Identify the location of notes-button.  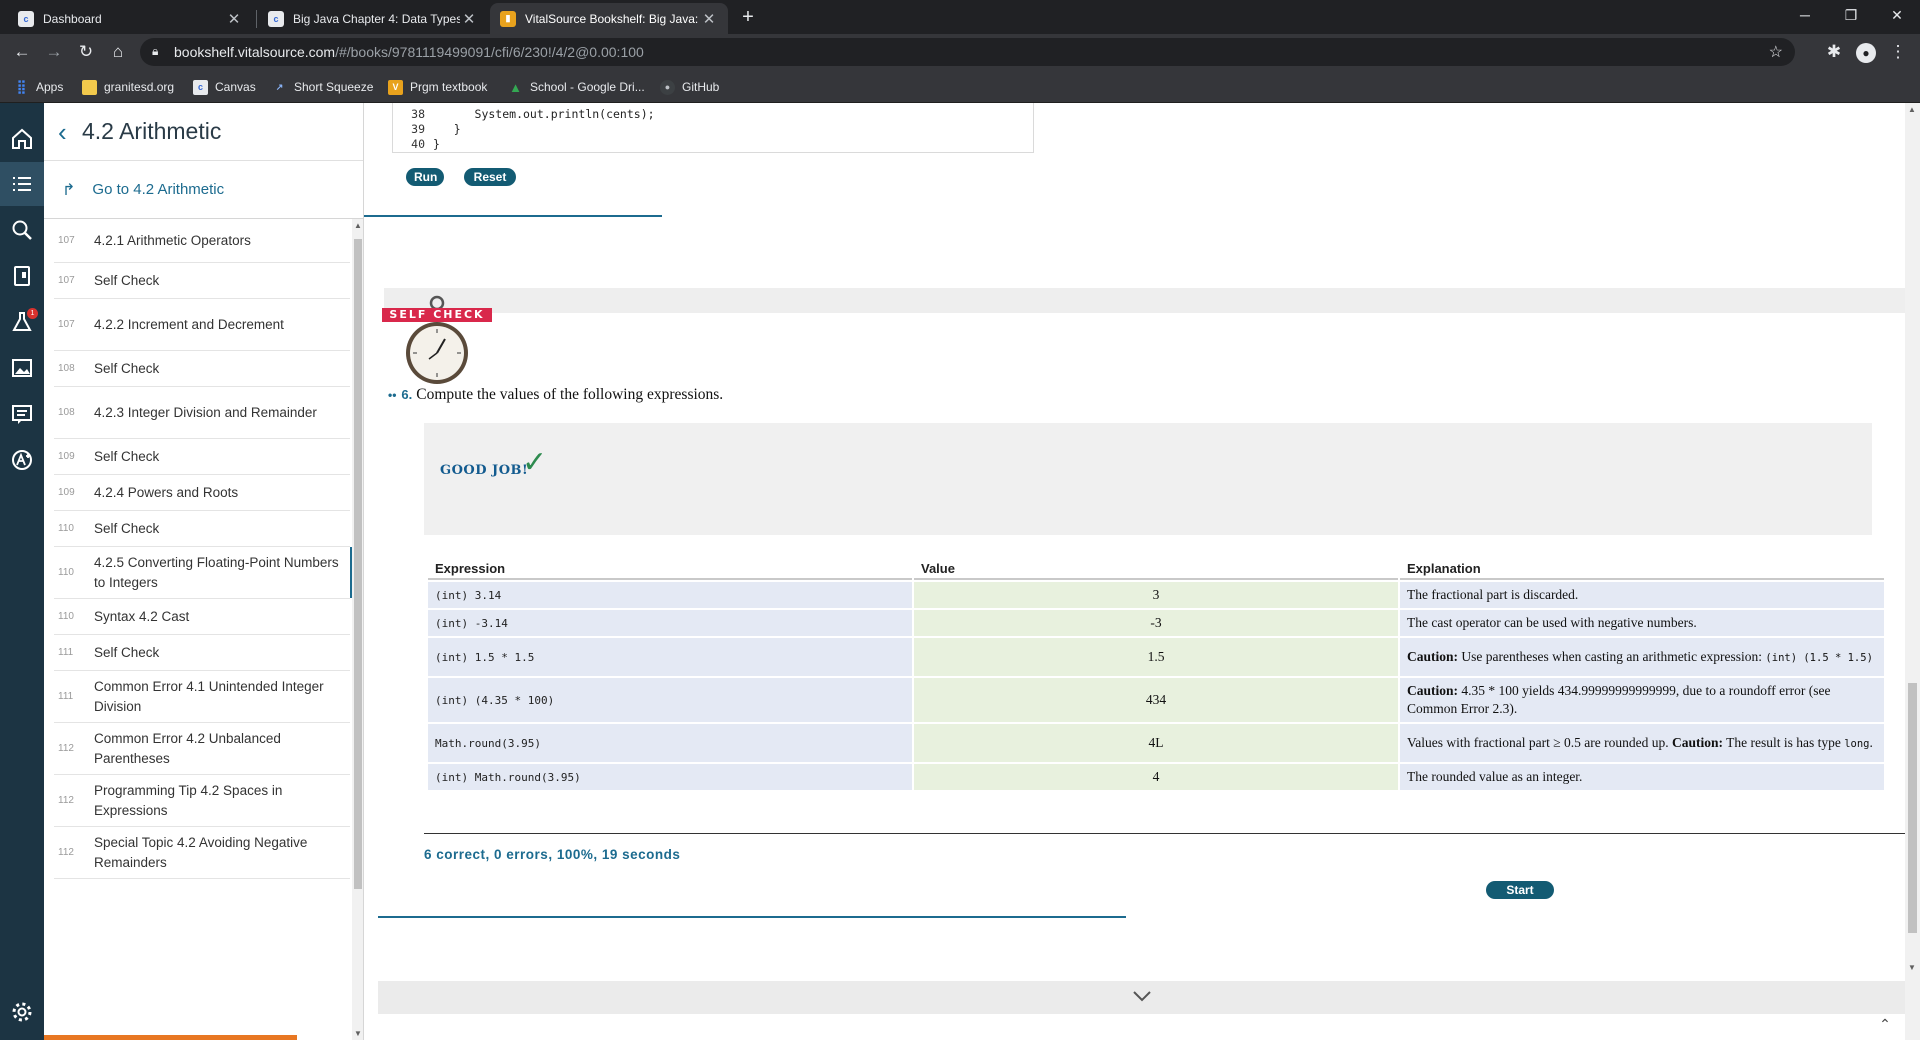
(22, 414).